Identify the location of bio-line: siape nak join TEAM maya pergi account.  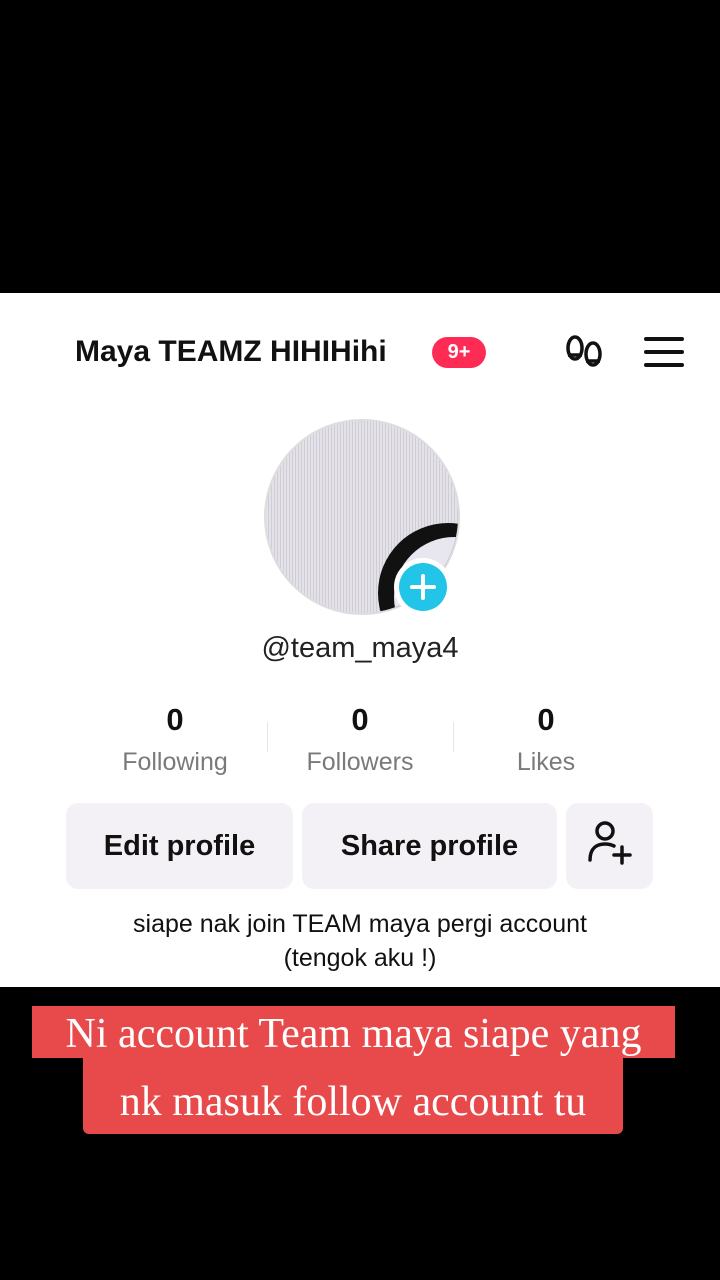
(360, 924).